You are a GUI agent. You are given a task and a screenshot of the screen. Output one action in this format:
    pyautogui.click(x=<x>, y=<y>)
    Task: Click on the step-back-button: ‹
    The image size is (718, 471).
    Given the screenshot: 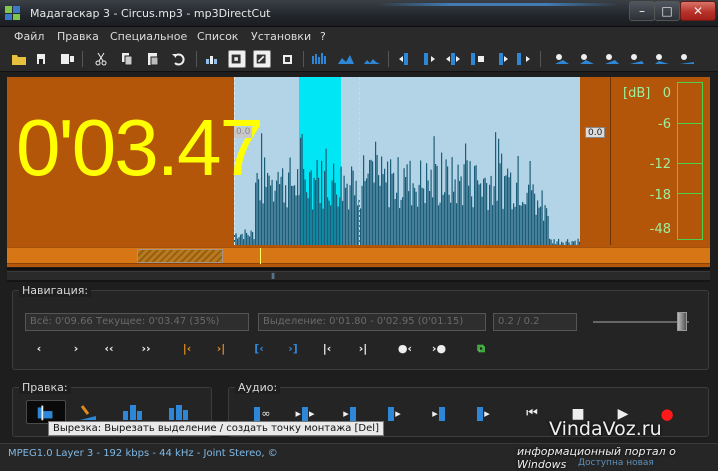 What is the action you would take?
    pyautogui.click(x=39, y=349)
    